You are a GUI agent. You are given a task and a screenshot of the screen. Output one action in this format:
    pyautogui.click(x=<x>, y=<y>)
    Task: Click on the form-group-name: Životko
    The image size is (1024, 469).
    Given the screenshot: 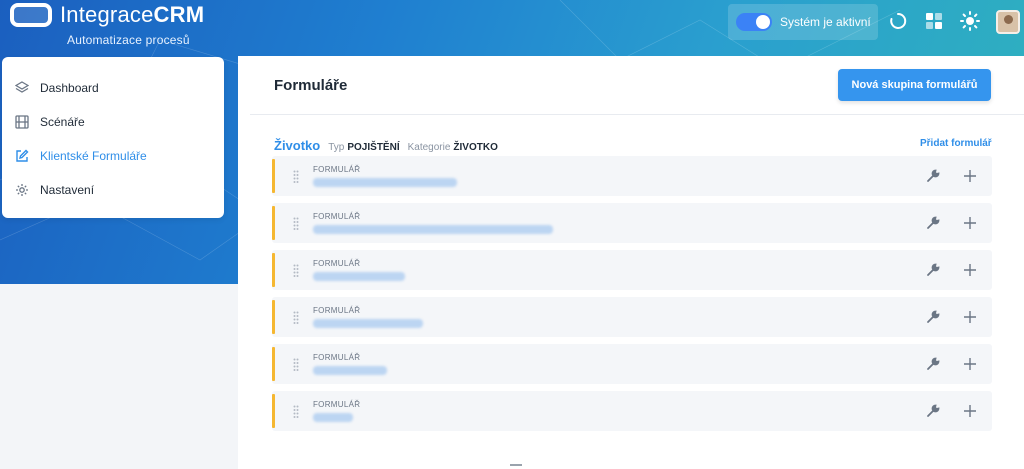 What is the action you would take?
    pyautogui.click(x=297, y=145)
    